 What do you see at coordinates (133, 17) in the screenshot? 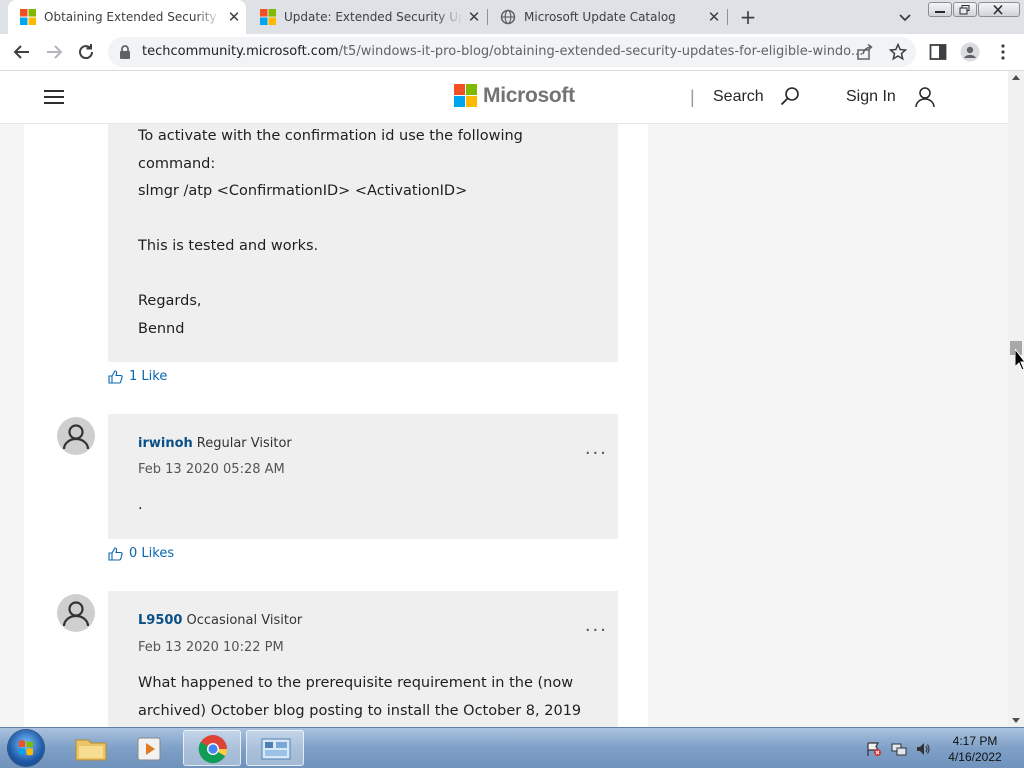
I see `tab-title: Obtaining Extended Security Upd` at bounding box center [133, 17].